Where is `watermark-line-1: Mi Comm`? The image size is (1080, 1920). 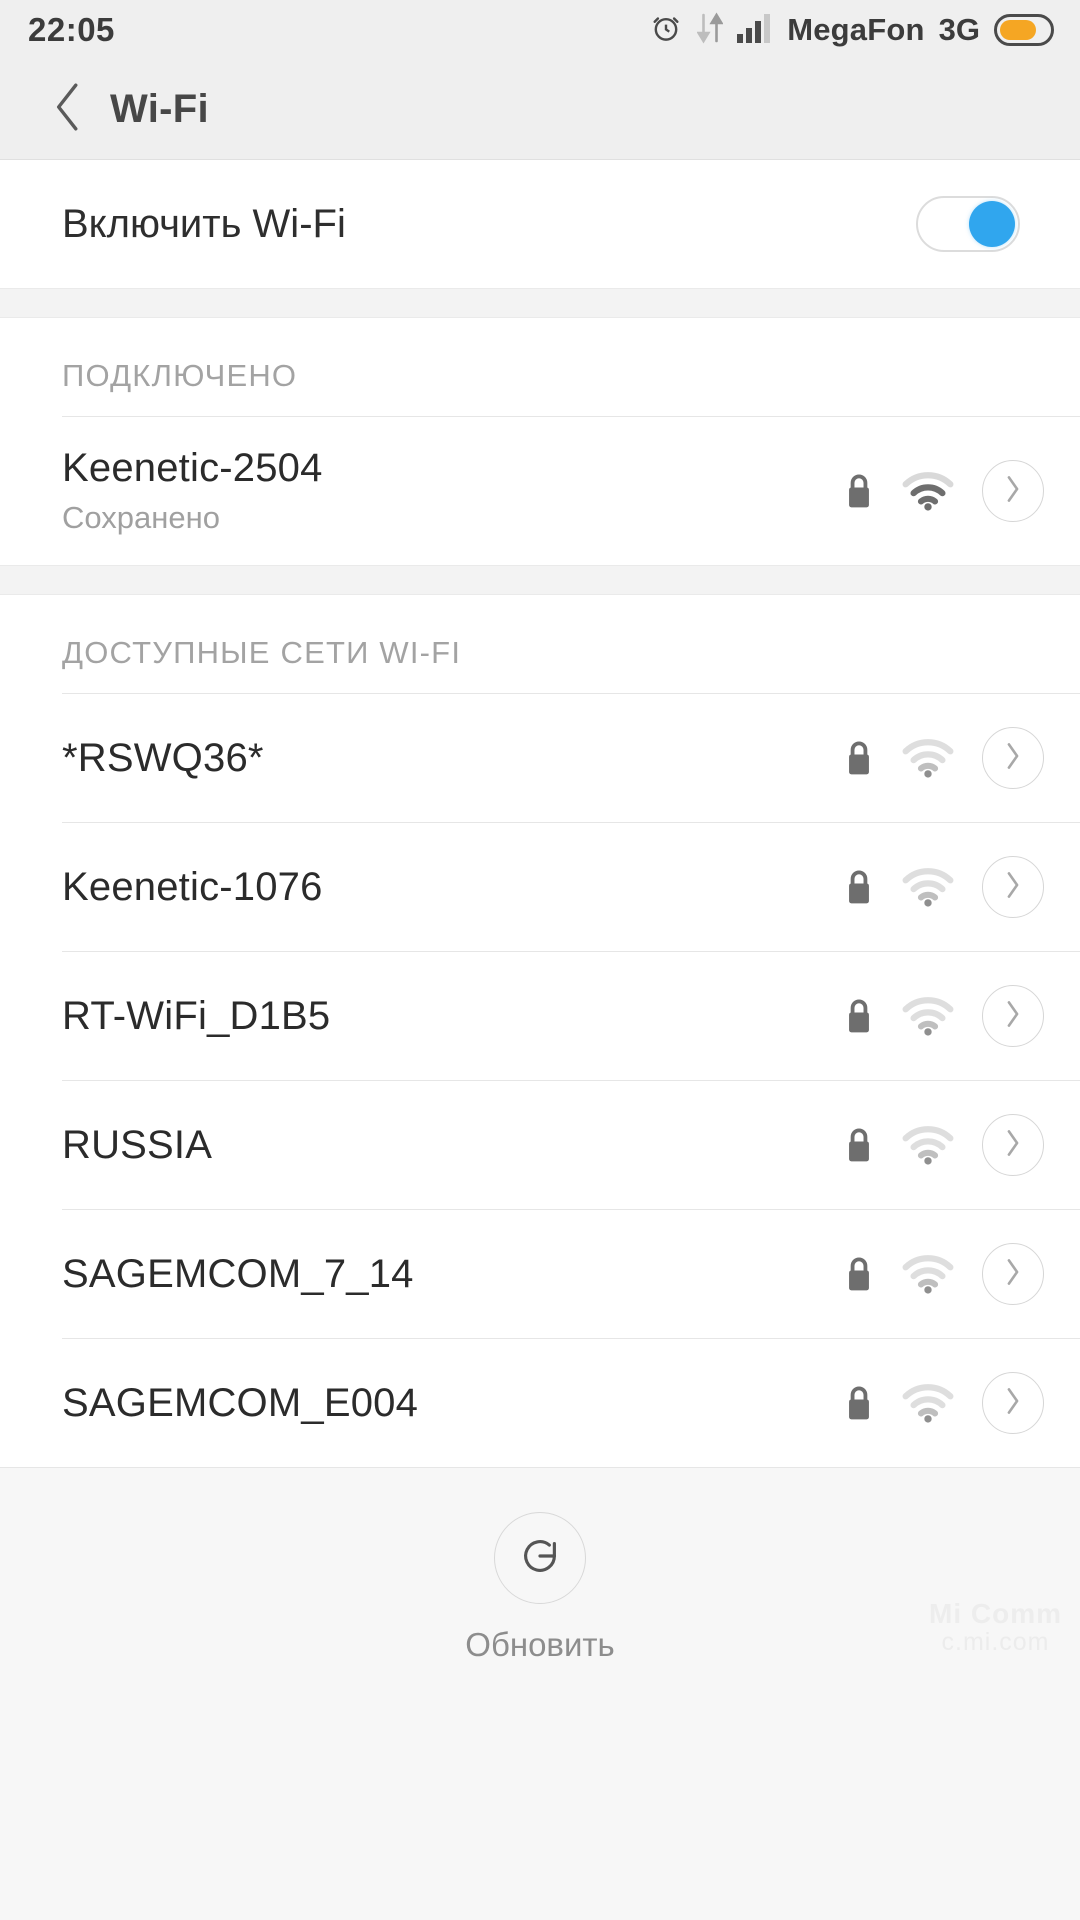 watermark-line-1: Mi Comm is located at coordinates (995, 1613).